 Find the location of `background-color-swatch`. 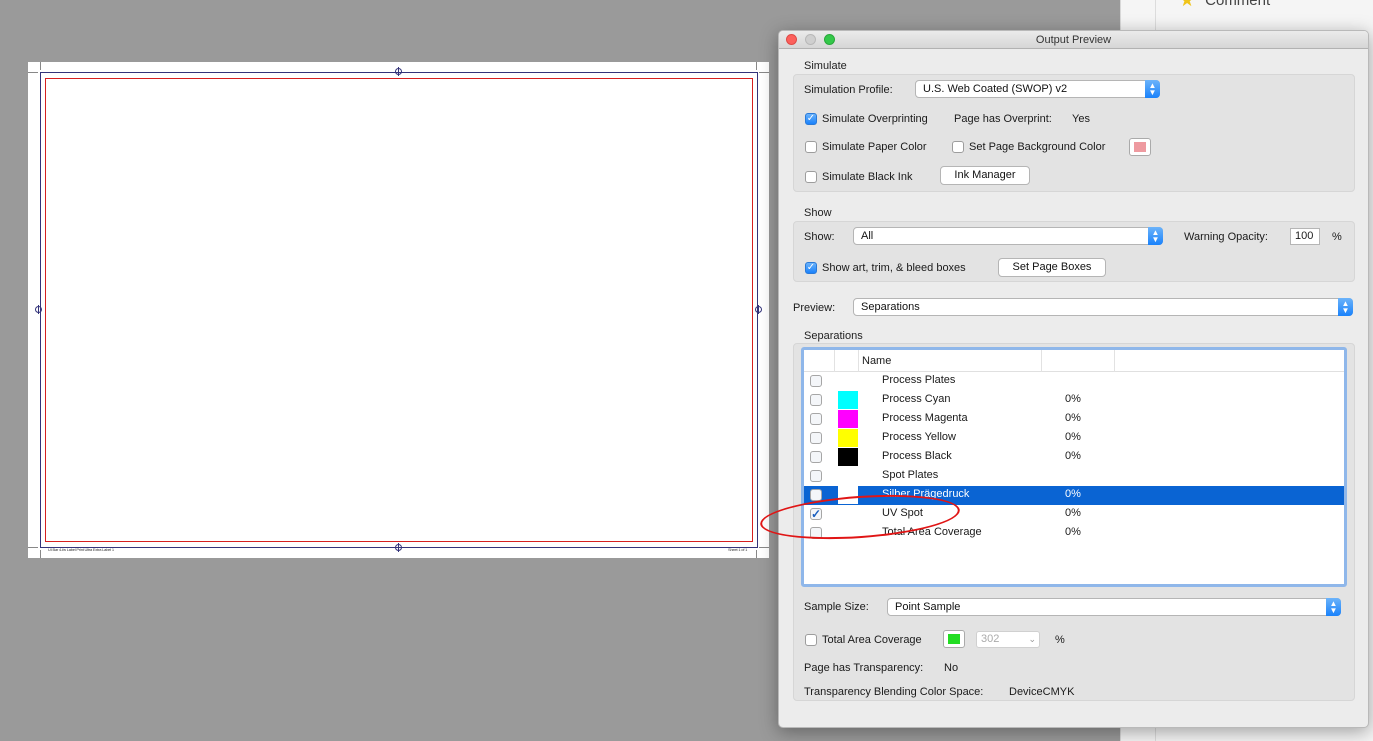

background-color-swatch is located at coordinates (1140, 147).